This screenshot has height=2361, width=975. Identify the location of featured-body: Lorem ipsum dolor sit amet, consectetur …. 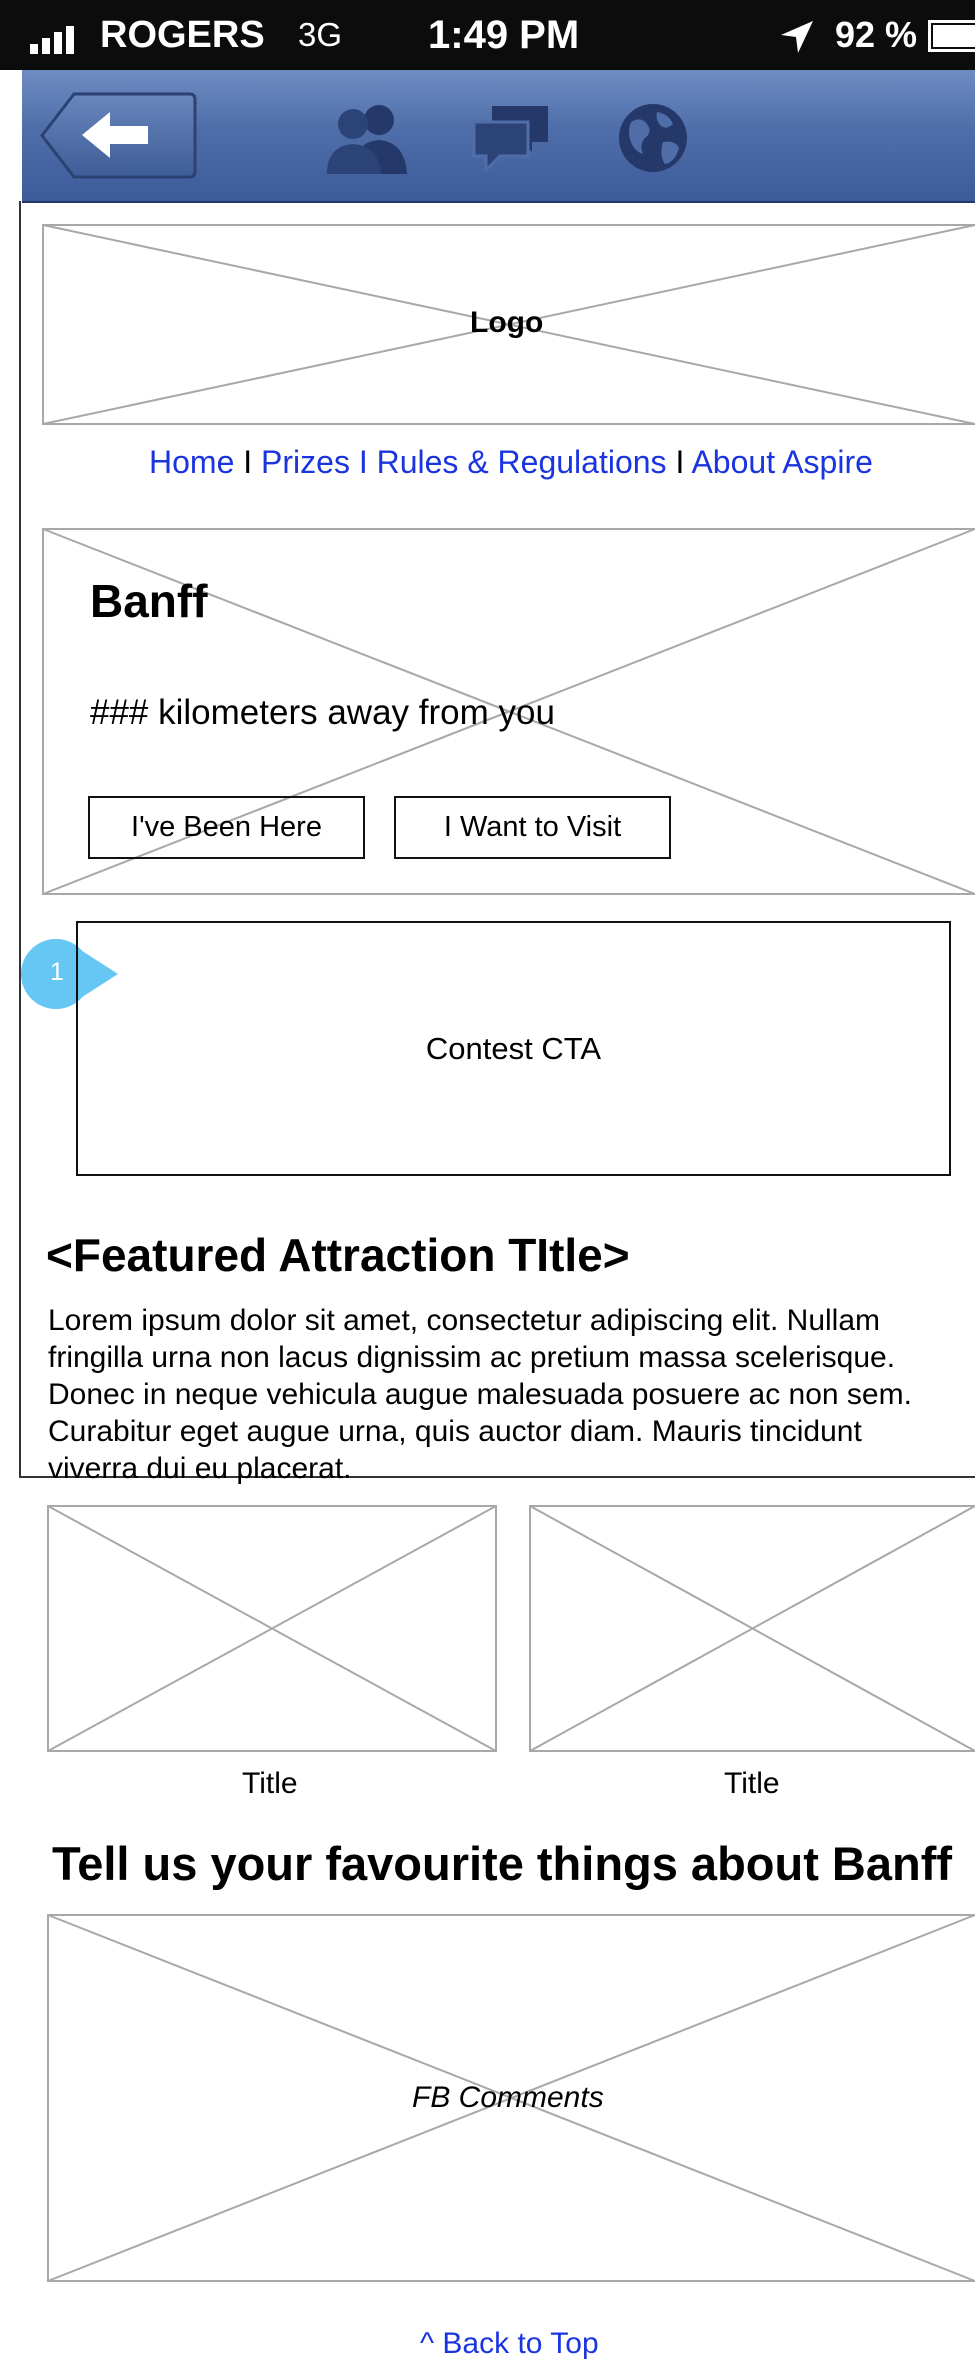
(480, 1394).